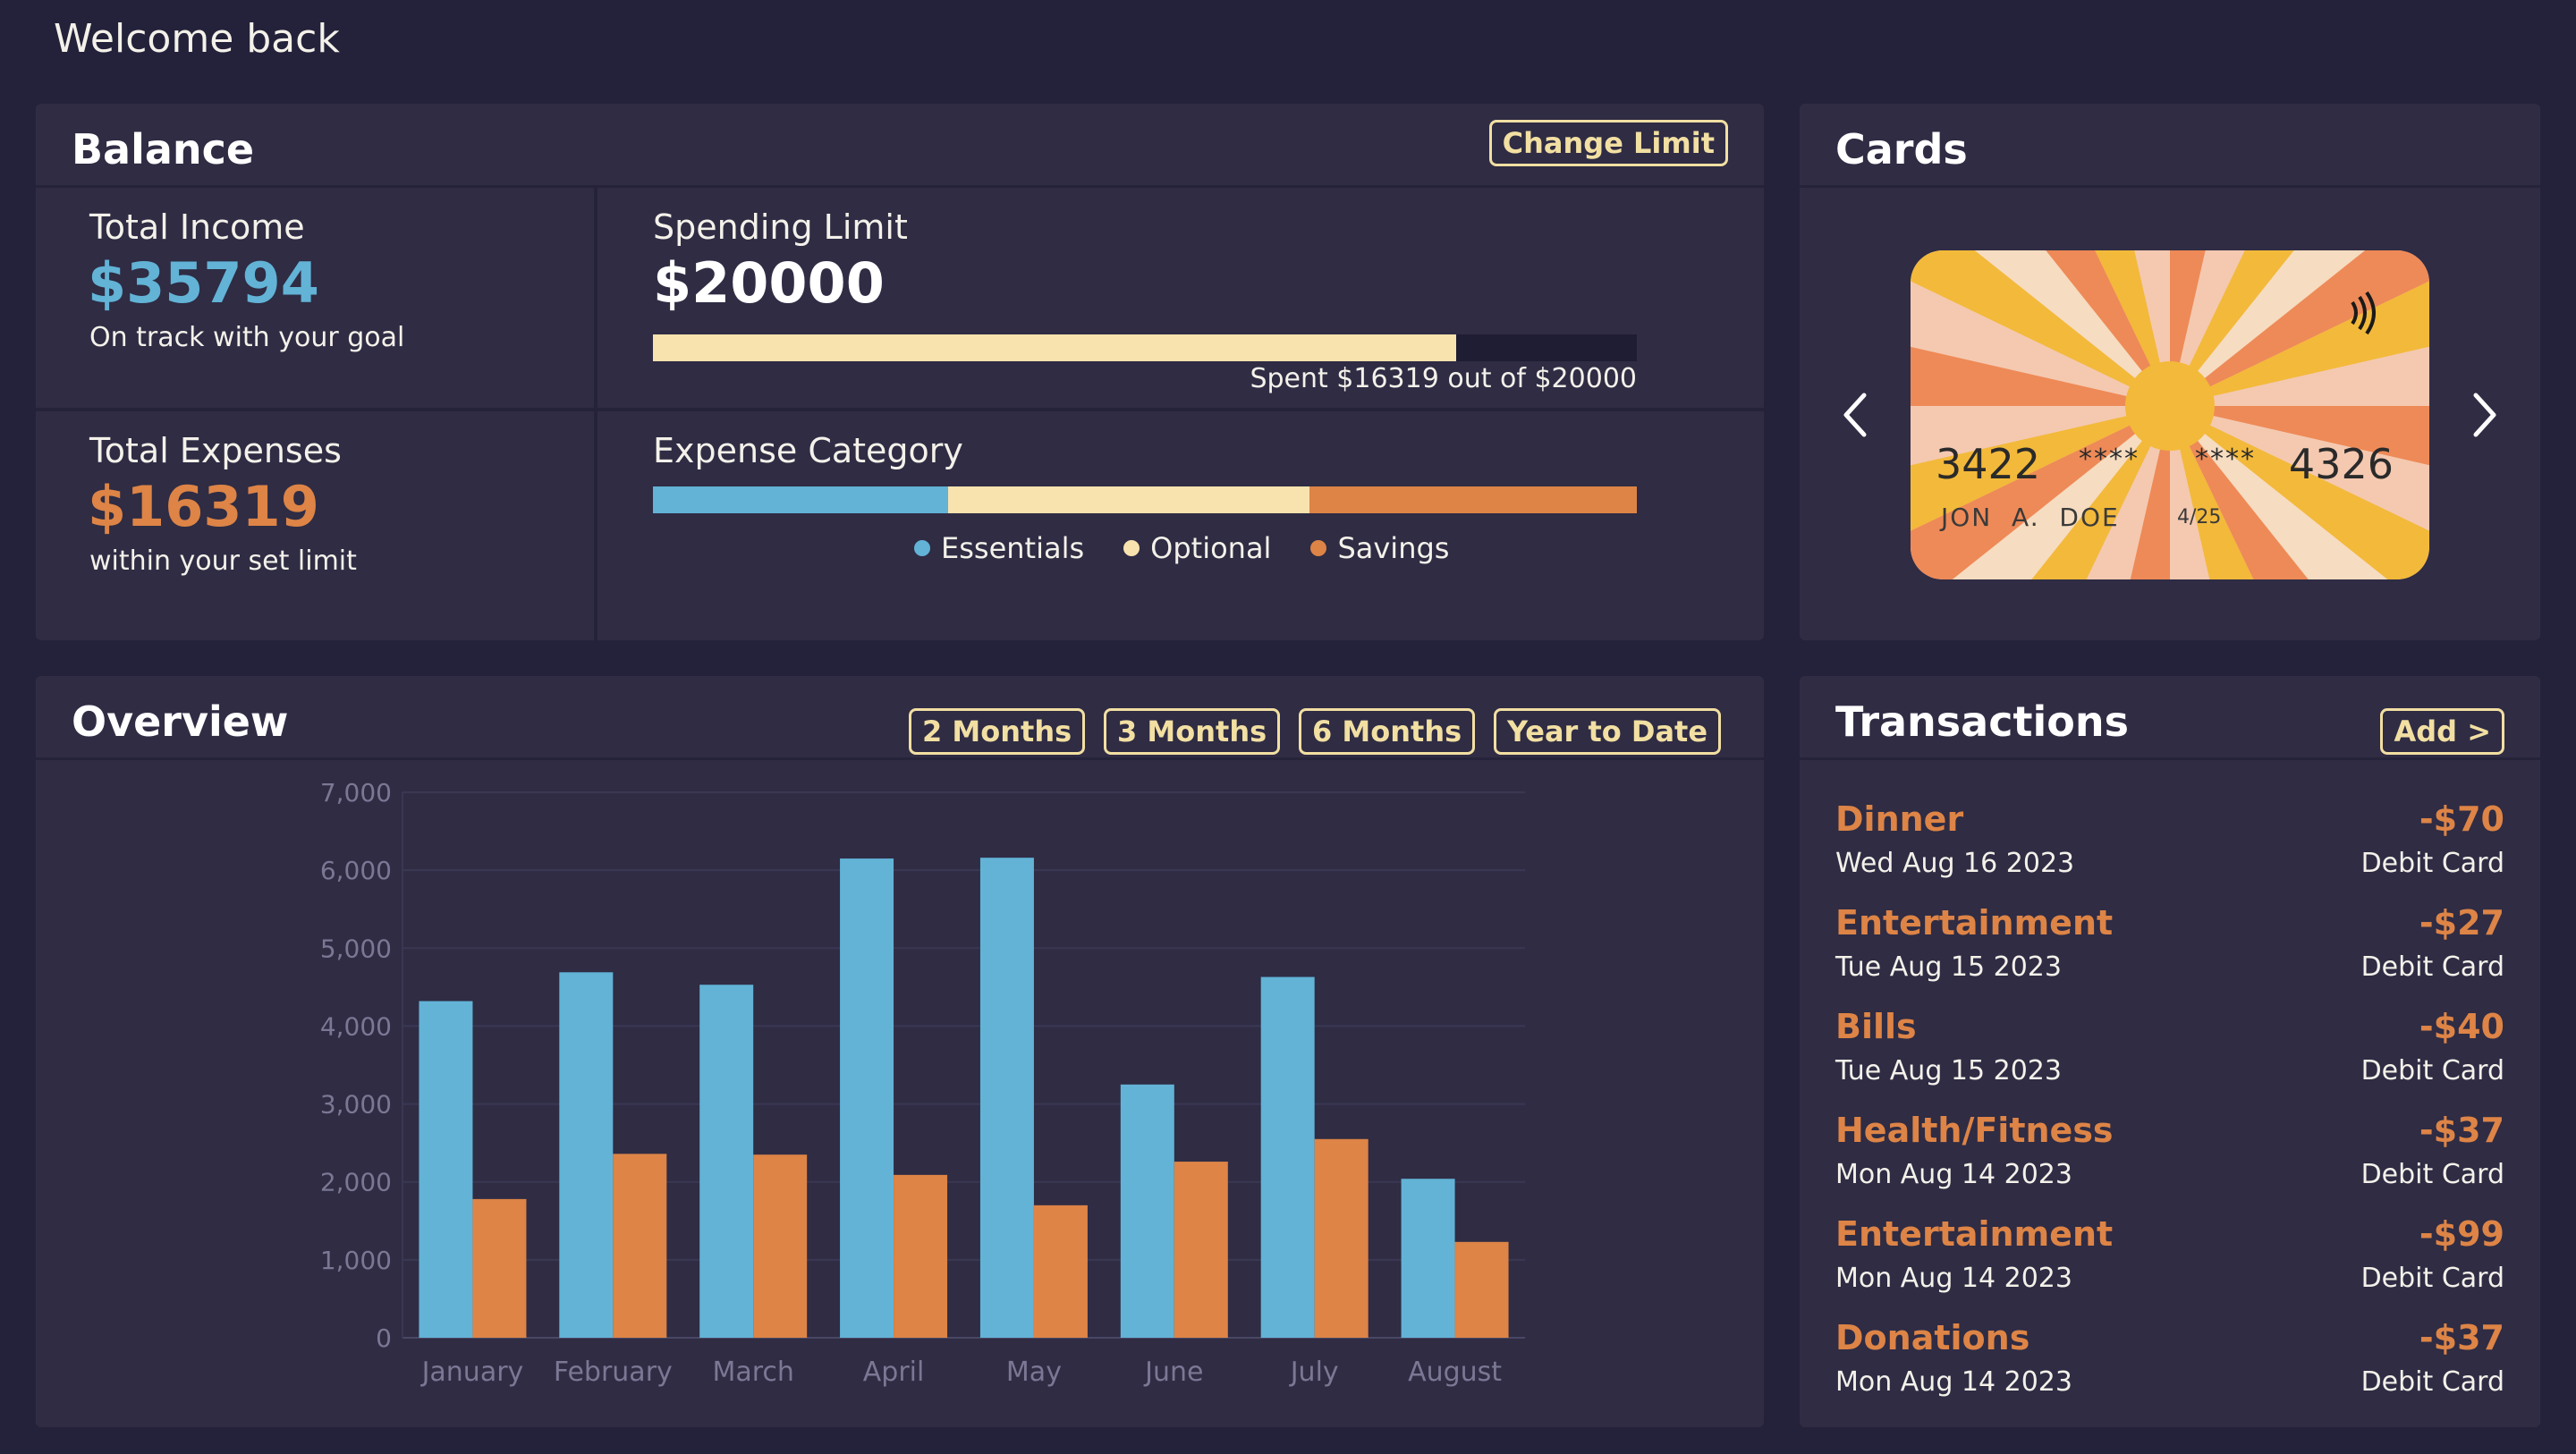 Image resolution: width=2576 pixels, height=1454 pixels. I want to click on transaction-name: Bills, so click(1876, 1026).